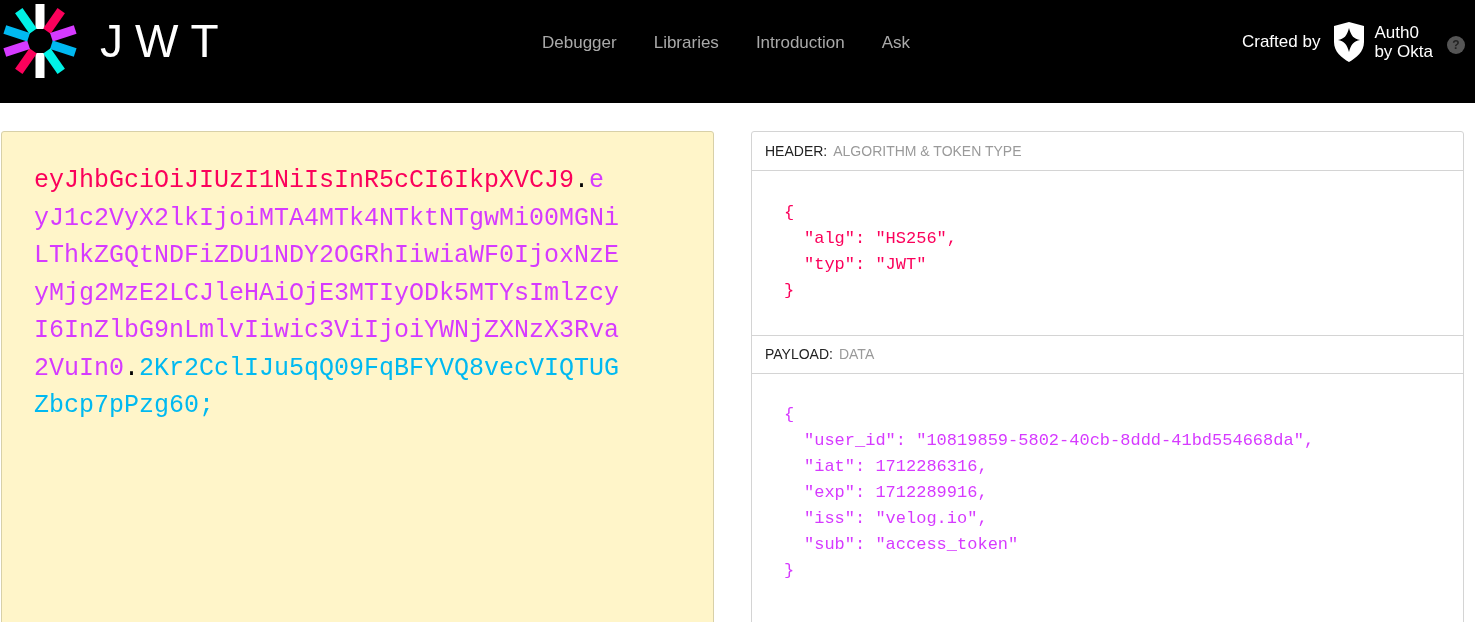 The image size is (1475, 622). What do you see at coordinates (927, 151) in the screenshot?
I see `section-subtitle: ALGORITHM & TOKEN TYPE` at bounding box center [927, 151].